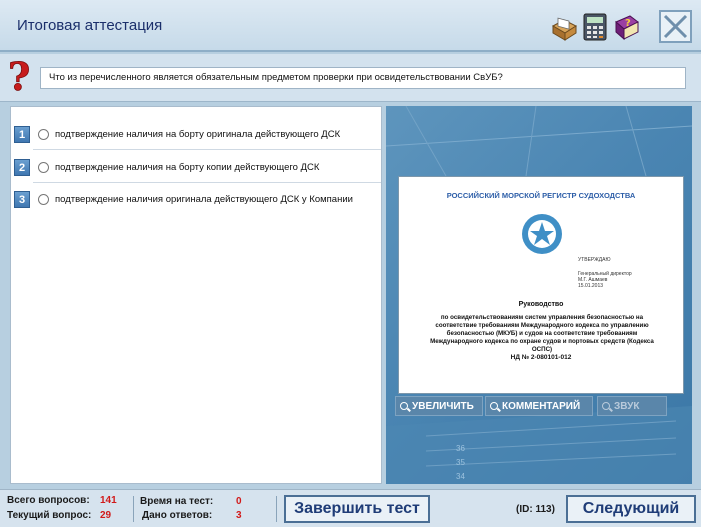  Describe the element at coordinates (106, 515) in the screenshot. I see `current-question-value: 29` at that location.